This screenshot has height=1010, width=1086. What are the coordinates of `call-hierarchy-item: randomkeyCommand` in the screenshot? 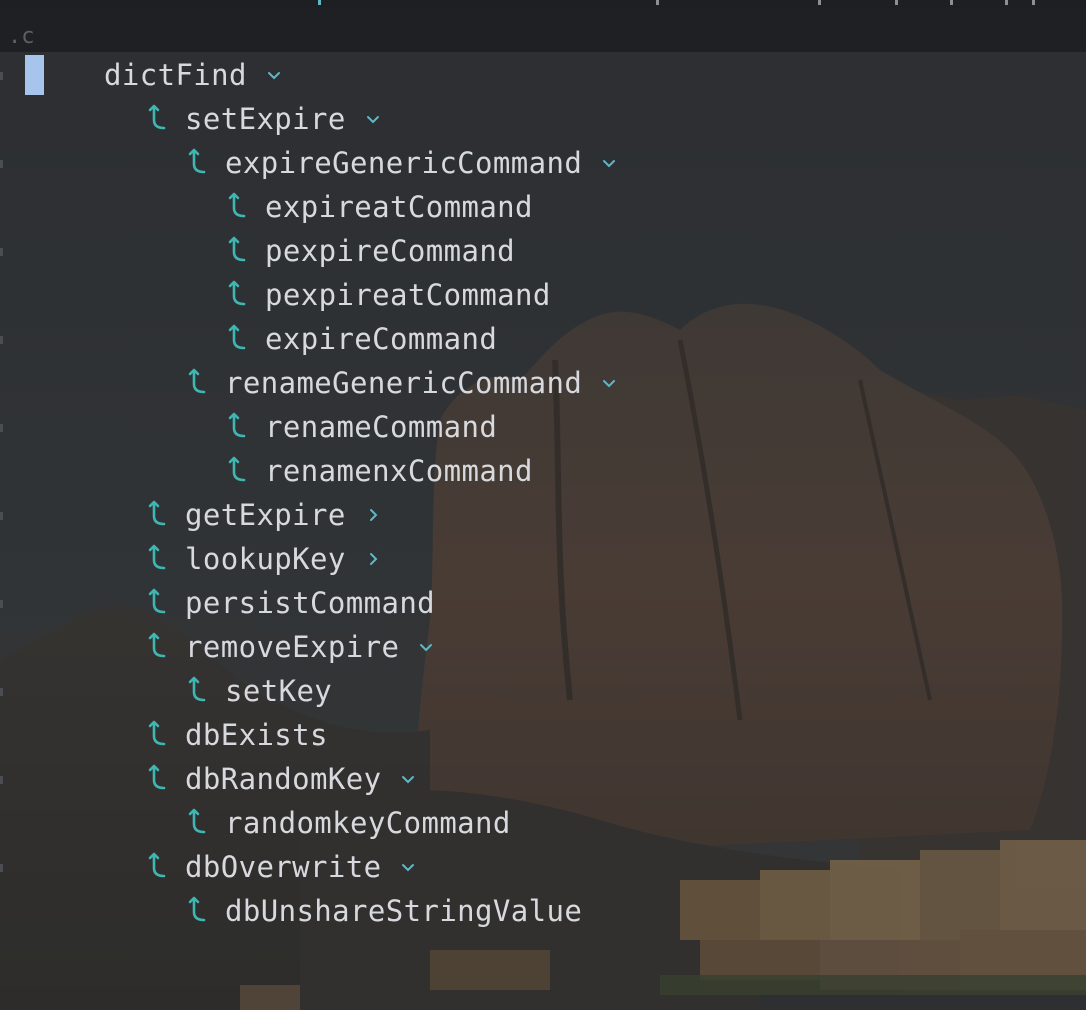 It's located at (347, 823).